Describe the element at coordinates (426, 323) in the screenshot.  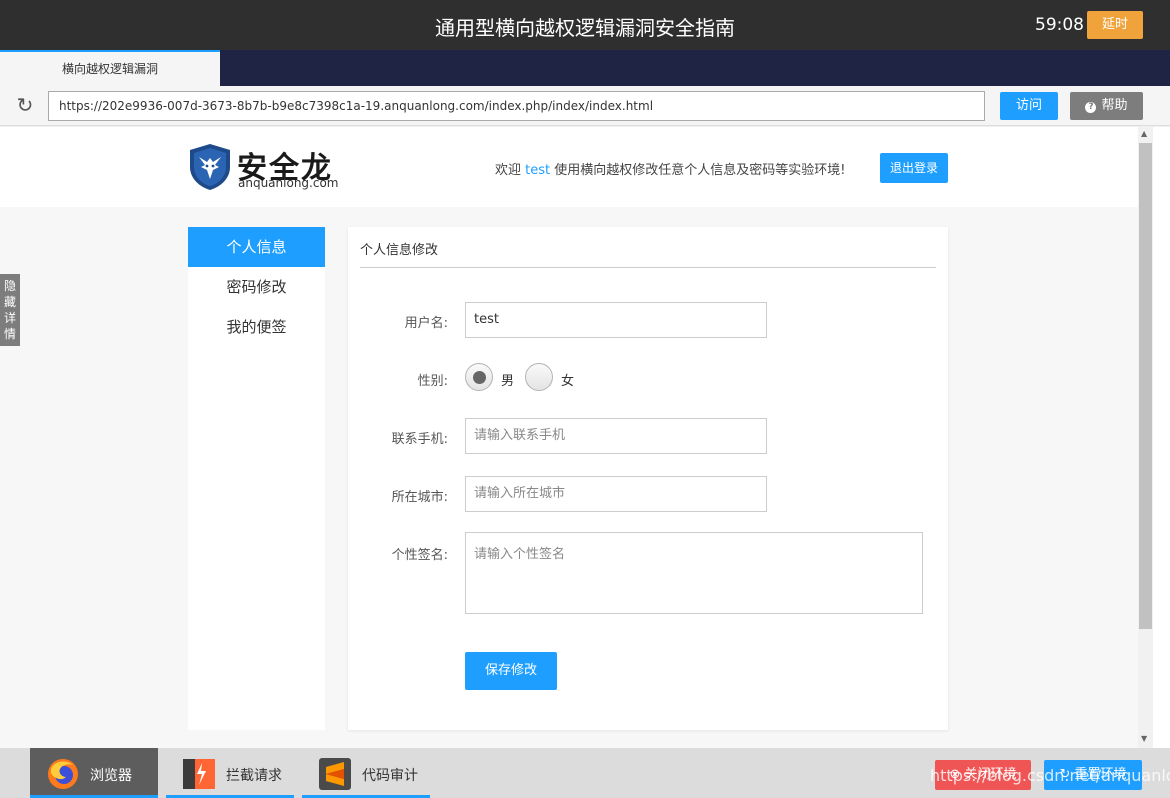
I see `username-label: 用户名:` at that location.